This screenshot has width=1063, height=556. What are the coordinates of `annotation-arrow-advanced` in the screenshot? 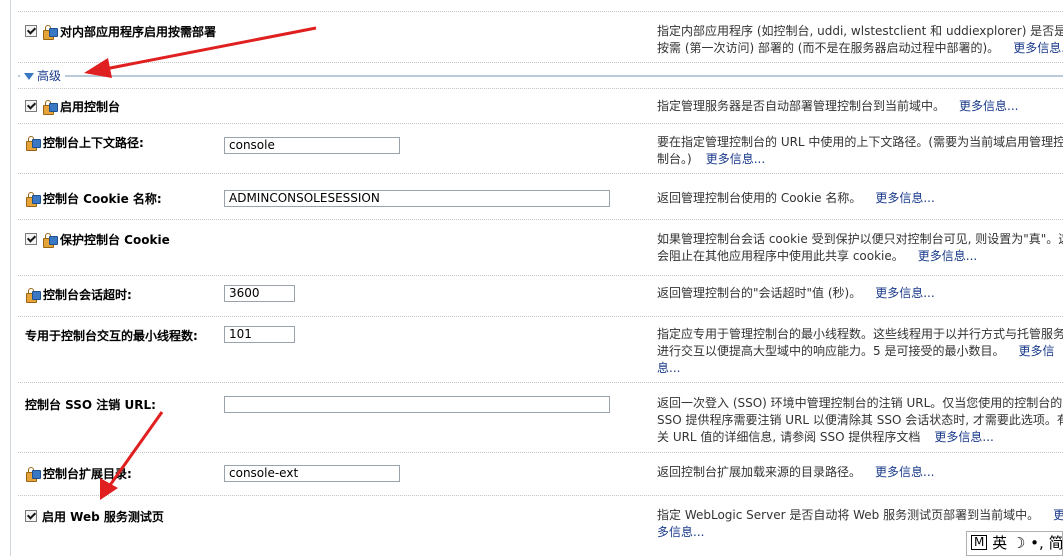 It's located at (200, 52).